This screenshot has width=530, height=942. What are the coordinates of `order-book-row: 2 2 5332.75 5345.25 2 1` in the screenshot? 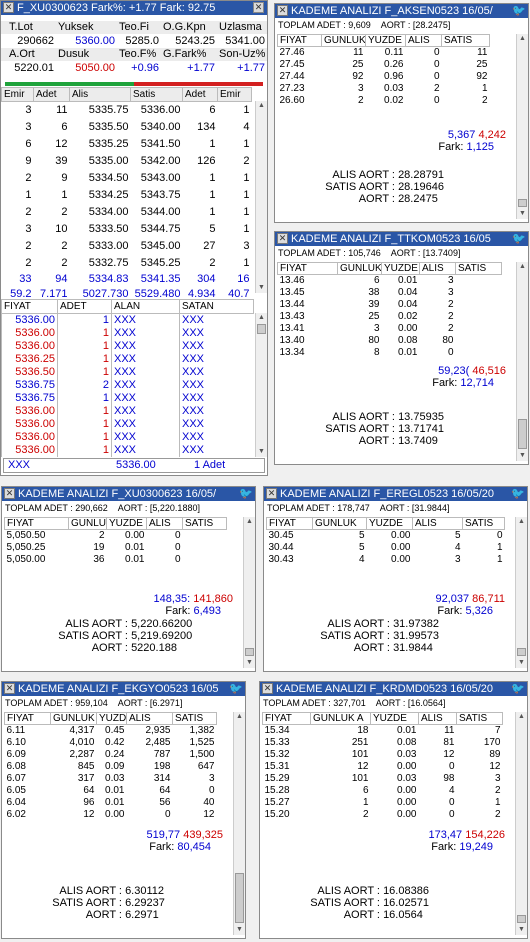 It's located at (127, 263).